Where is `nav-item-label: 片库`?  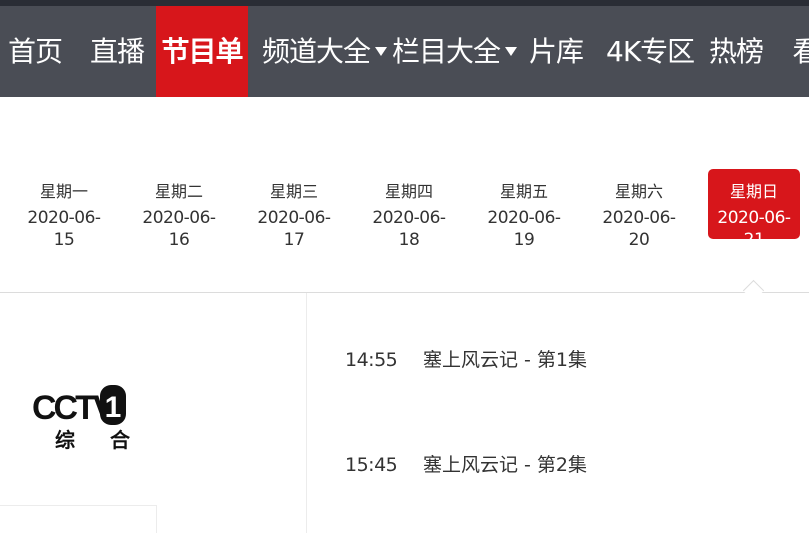
nav-item-label: 片库 is located at coordinates (556, 51).